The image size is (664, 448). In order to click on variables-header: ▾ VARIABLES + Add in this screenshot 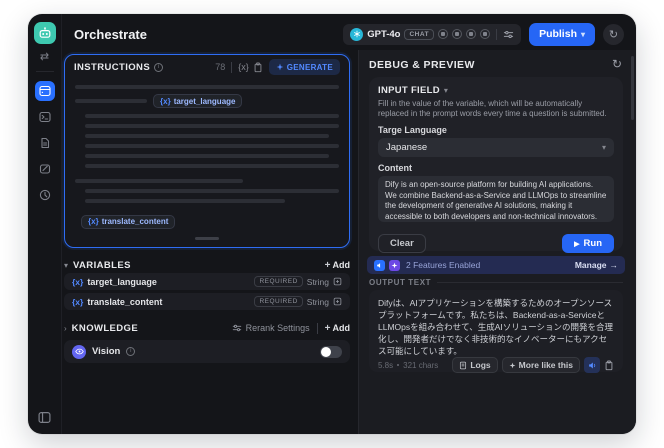, I will do `click(207, 265)`.